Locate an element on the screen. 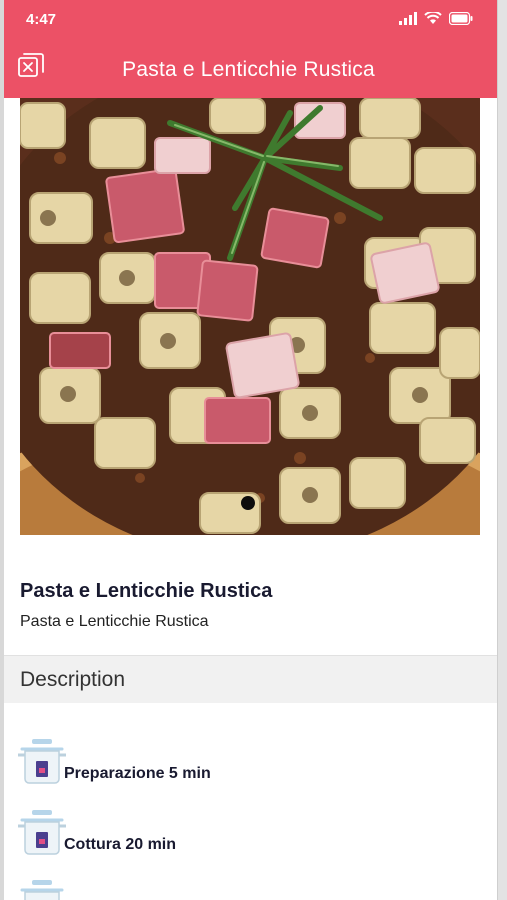 This screenshot has width=507, height=900. status-time: 4:47 is located at coordinates (41, 19).